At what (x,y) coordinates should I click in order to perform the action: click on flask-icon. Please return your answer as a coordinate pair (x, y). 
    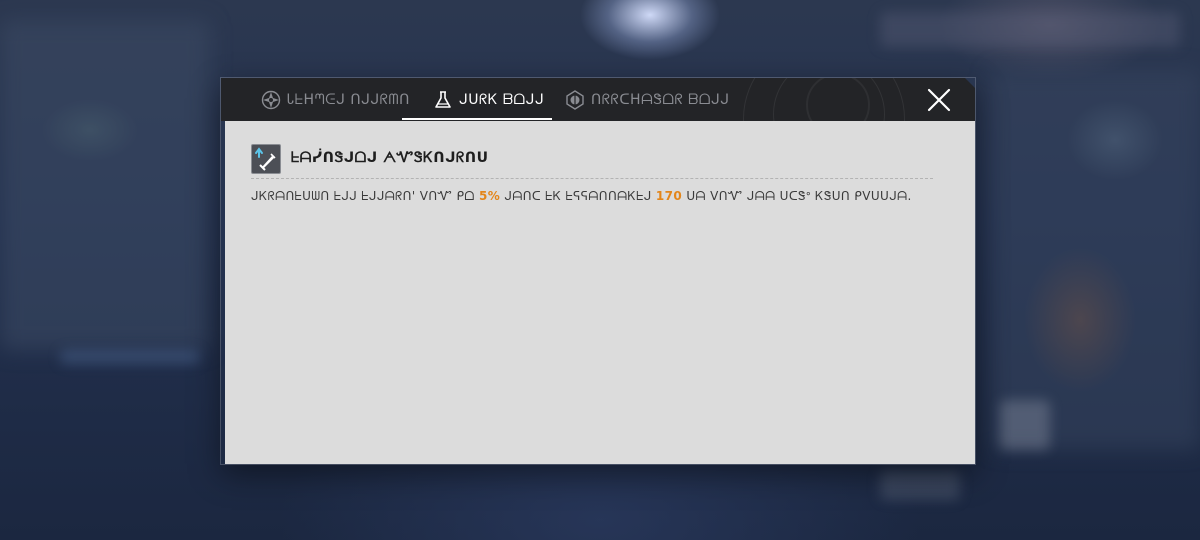
    Looking at the image, I should click on (443, 100).